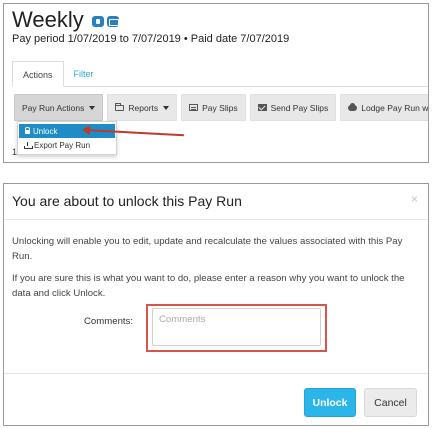 Image resolution: width=433 pixels, height=429 pixels. I want to click on menu-item-export-label: Export Pay Run, so click(62, 145).